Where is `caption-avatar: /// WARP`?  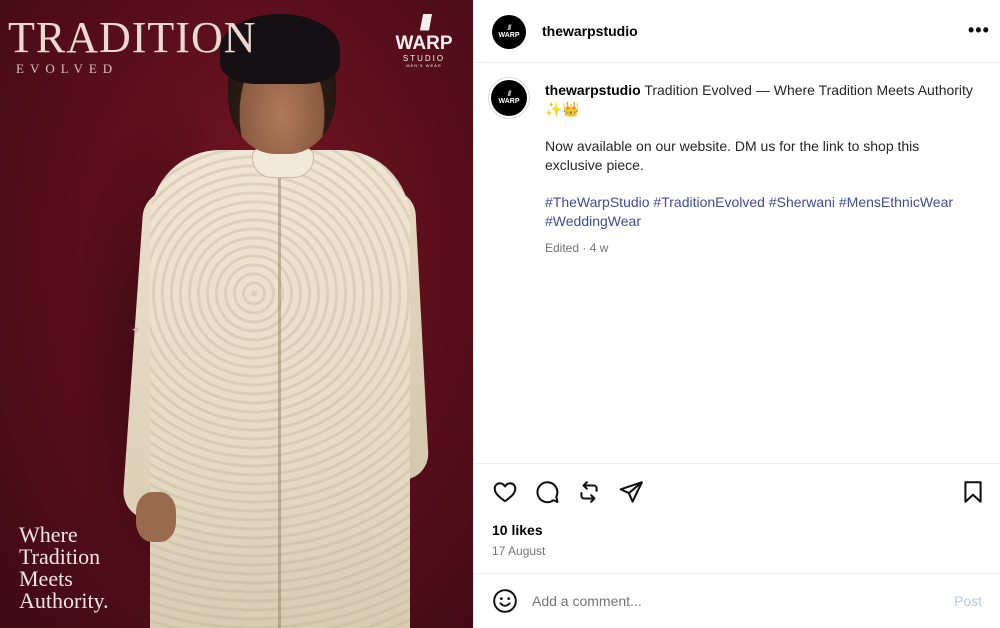
caption-avatar: /// WARP is located at coordinates (509, 98).